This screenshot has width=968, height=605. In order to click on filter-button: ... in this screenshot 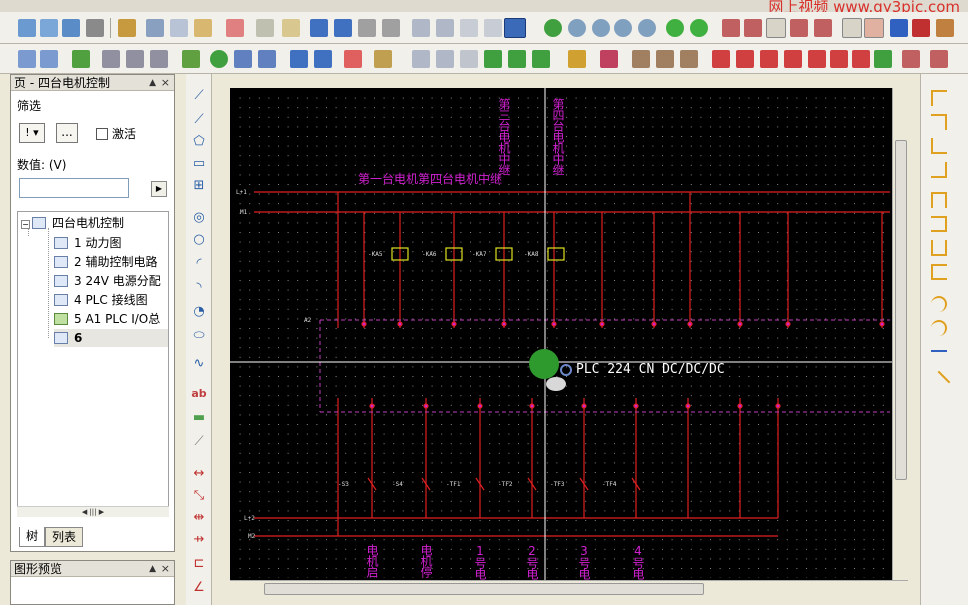, I will do `click(67, 133)`.